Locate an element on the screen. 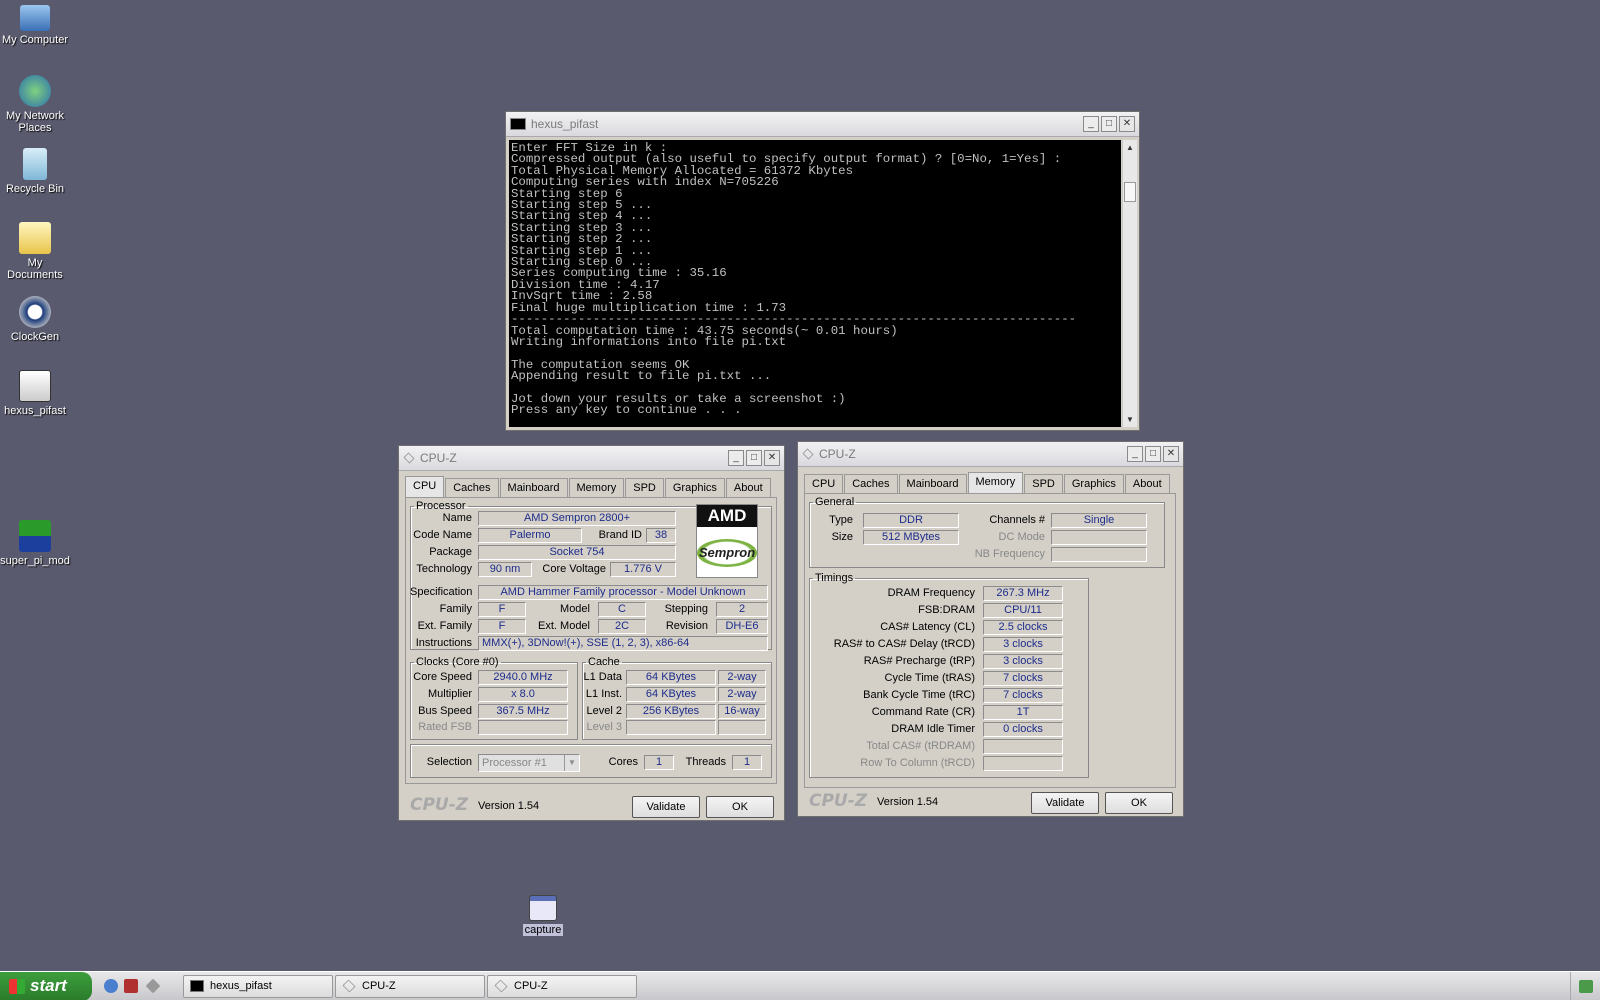 The width and height of the screenshot is (1600, 1000). desktop-icon-capture: capture is located at coordinates (543, 915).